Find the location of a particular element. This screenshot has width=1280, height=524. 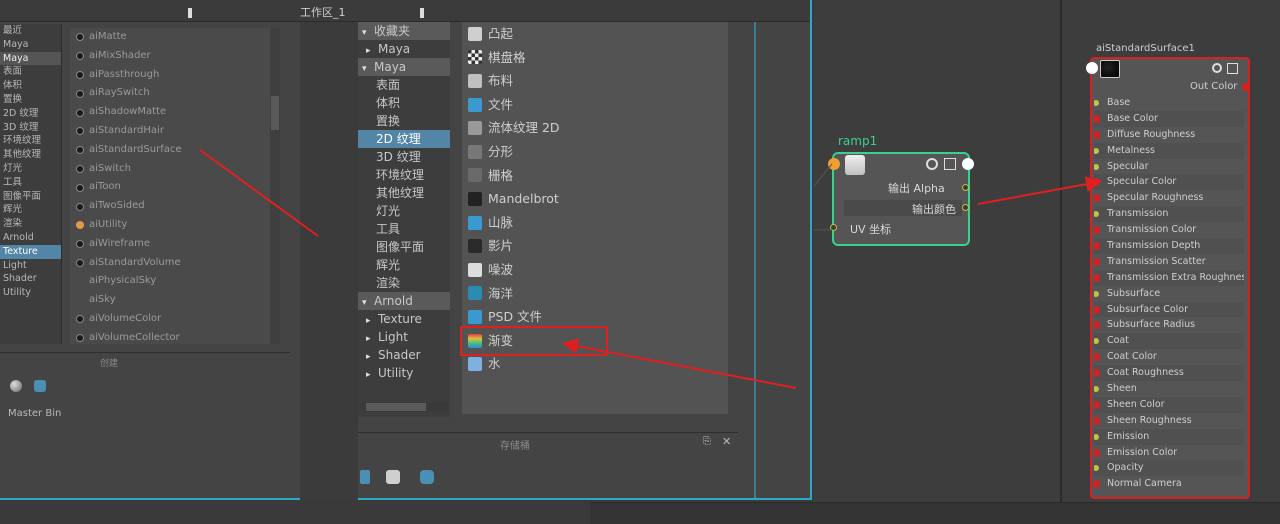

graph-wire is located at coordinates (823, 175).